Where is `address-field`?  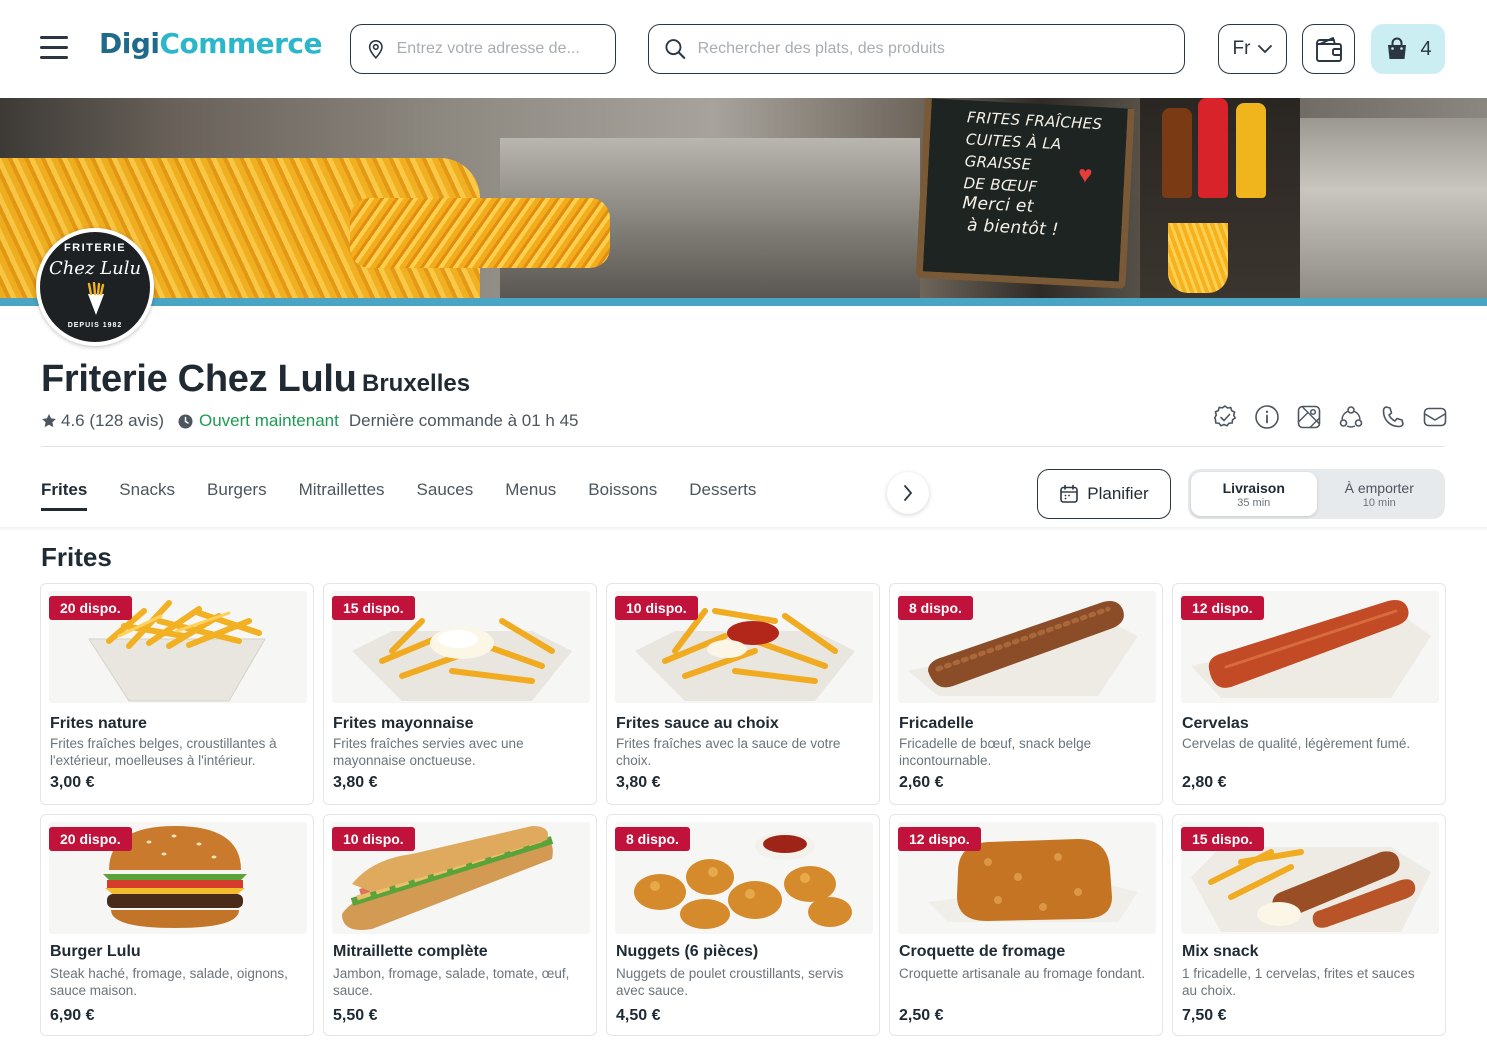 address-field is located at coordinates (483, 49).